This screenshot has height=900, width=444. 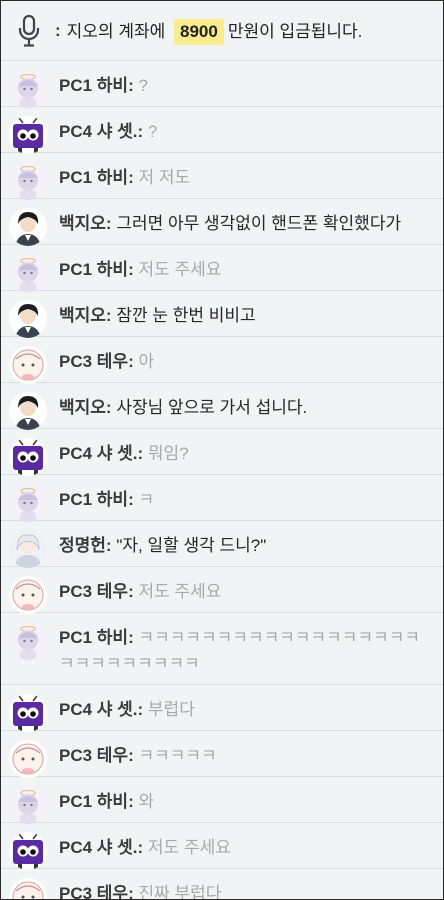 I want to click on message-text: 와, so click(x=146, y=801).